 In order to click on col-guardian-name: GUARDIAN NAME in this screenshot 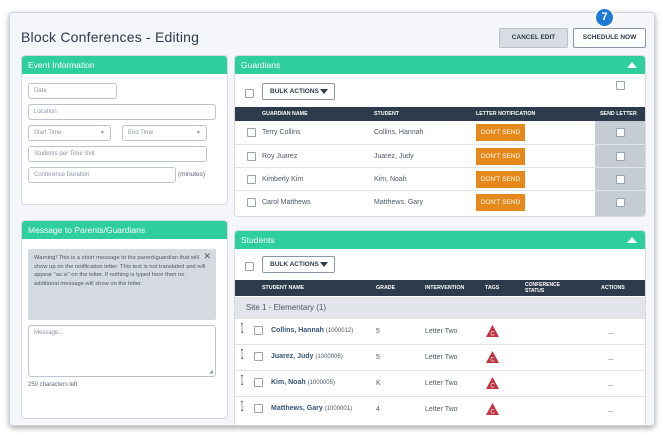, I will do `click(285, 114)`.